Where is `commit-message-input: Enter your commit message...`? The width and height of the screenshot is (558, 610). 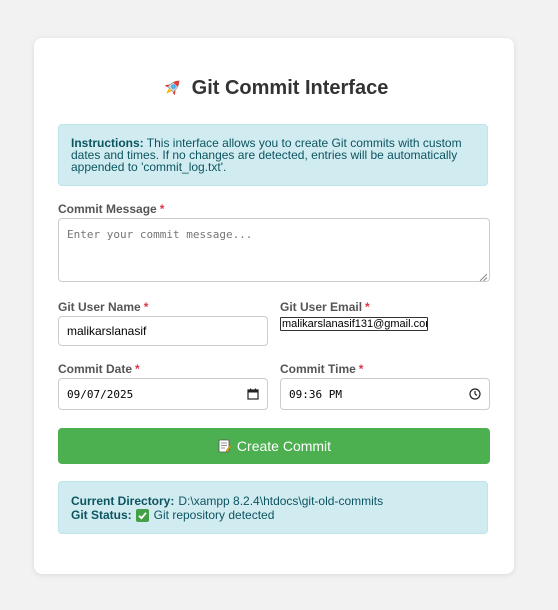
commit-message-input: Enter your commit message... is located at coordinates (274, 250).